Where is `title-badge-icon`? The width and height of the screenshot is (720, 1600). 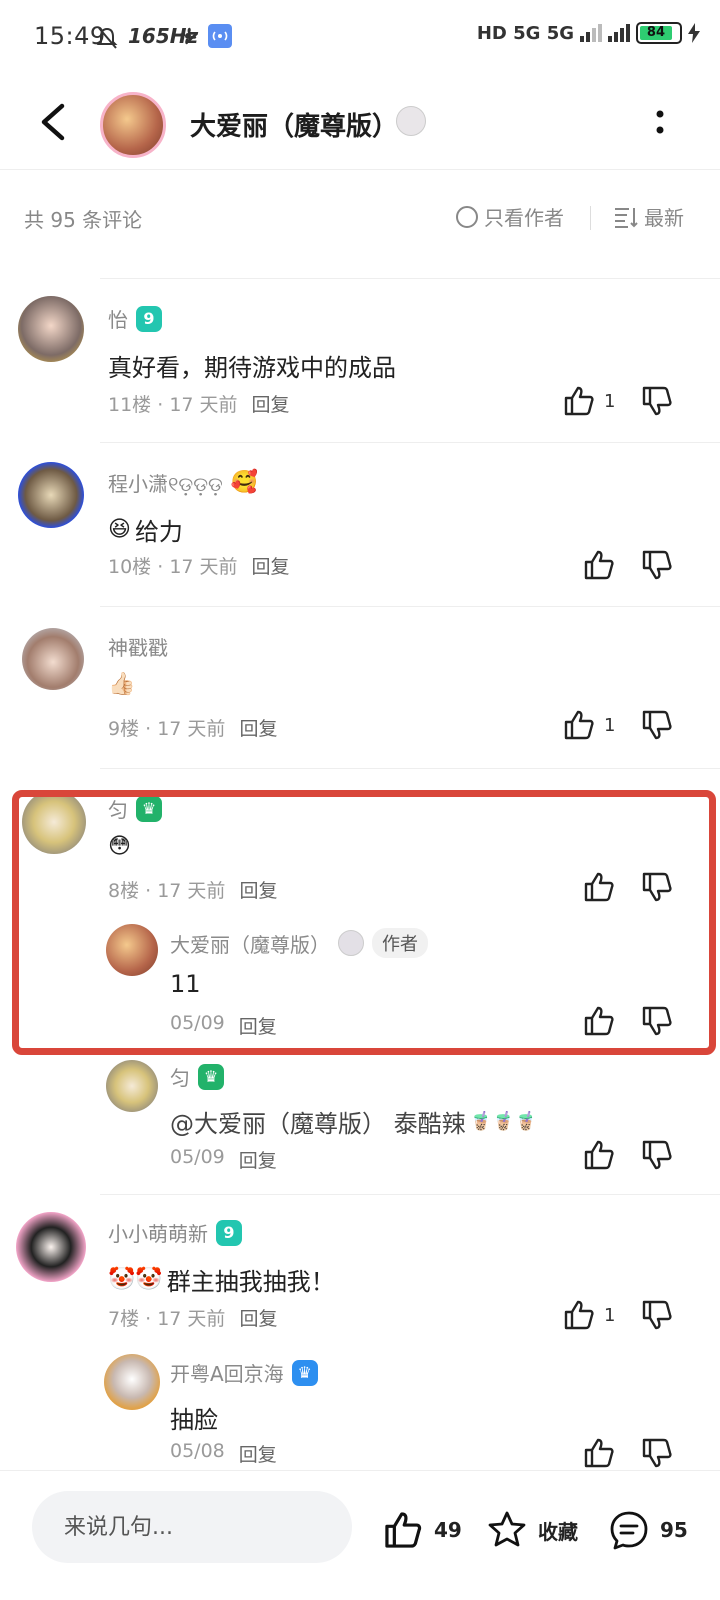
title-badge-icon is located at coordinates (411, 121).